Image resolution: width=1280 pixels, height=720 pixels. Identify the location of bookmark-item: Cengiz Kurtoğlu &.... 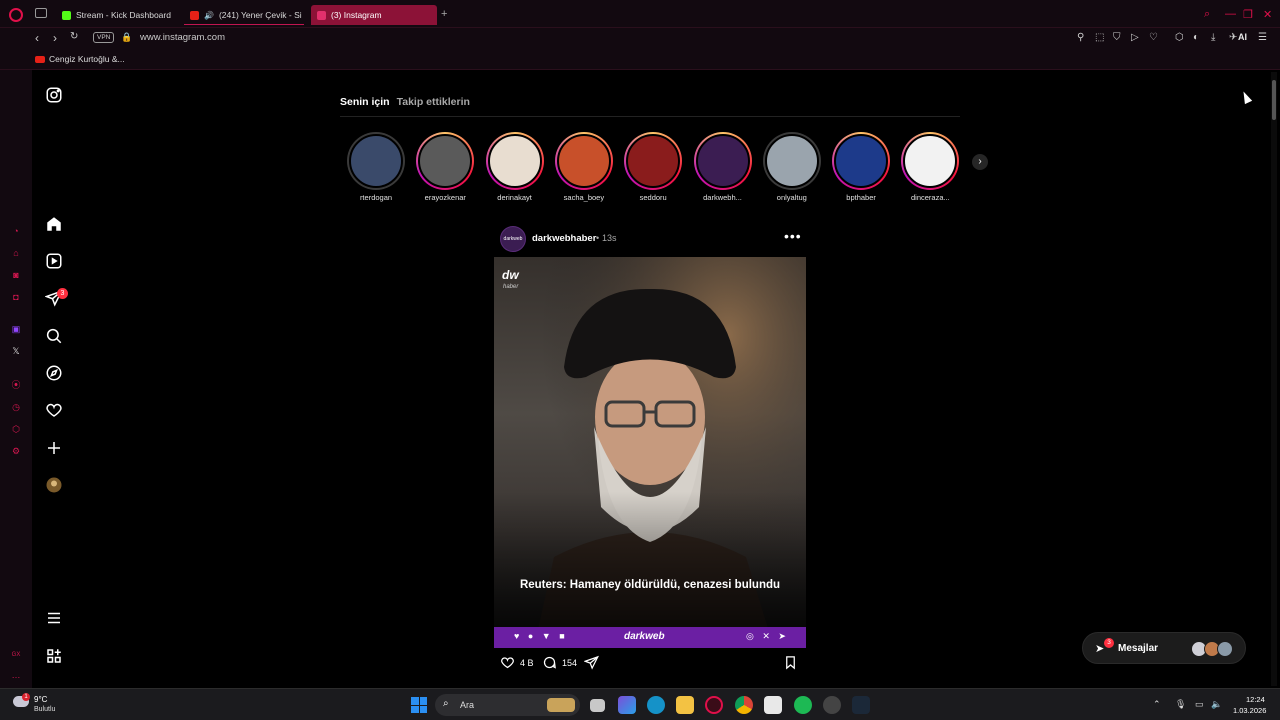
(80, 59).